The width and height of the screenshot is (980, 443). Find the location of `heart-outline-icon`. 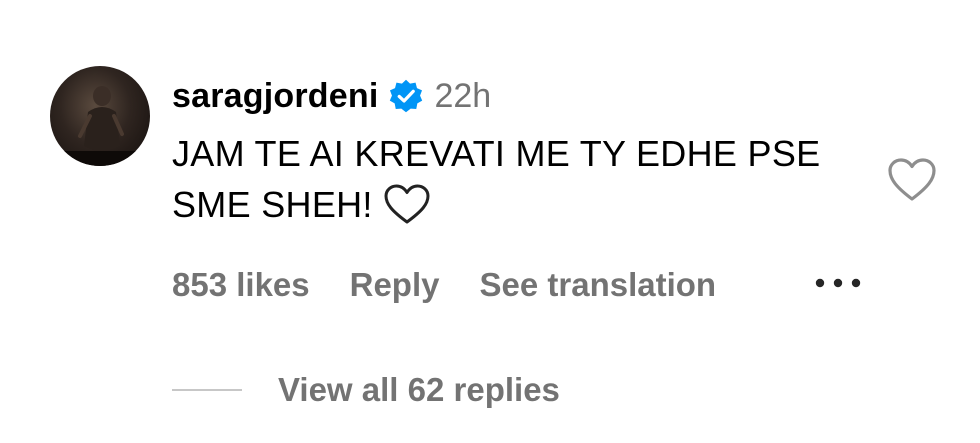

heart-outline-icon is located at coordinates (912, 179).